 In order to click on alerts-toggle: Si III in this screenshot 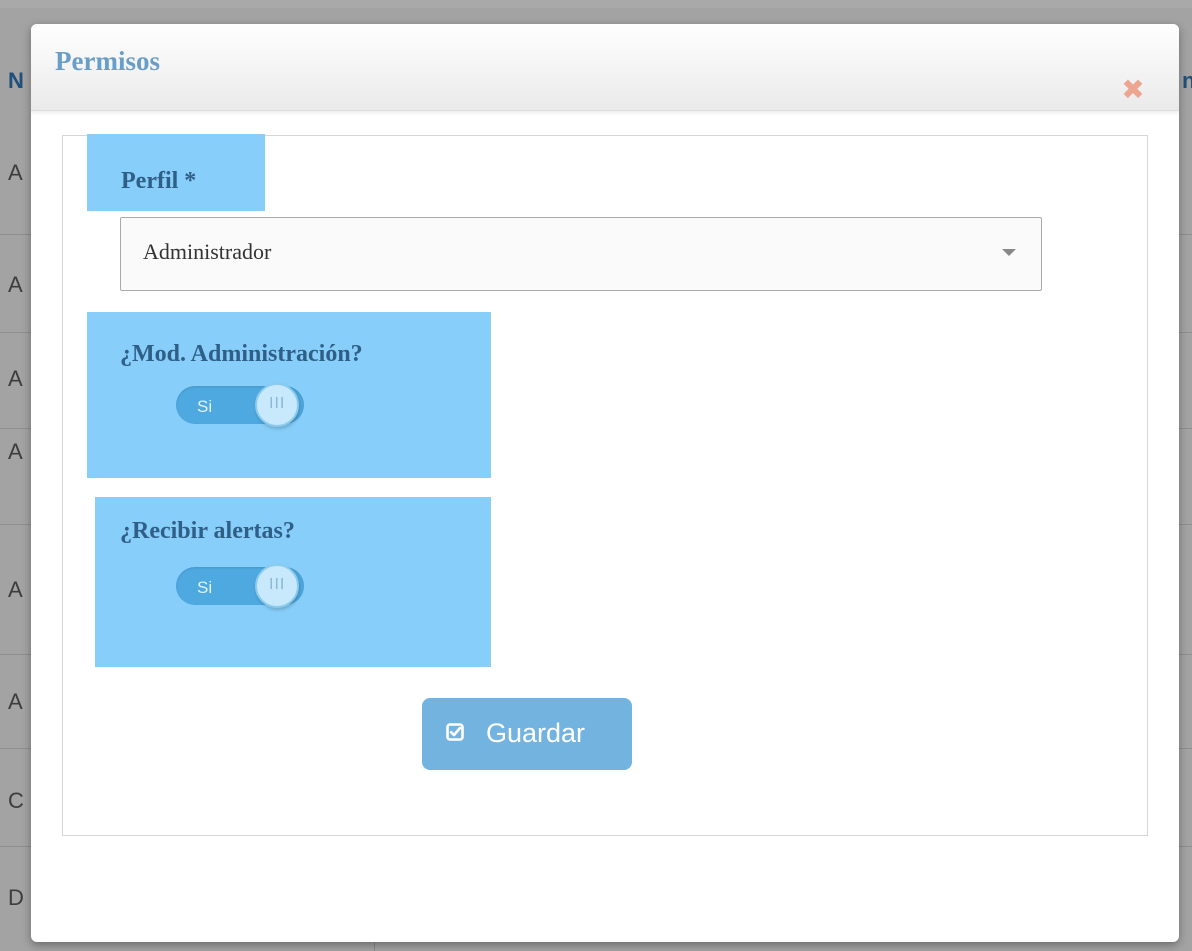, I will do `click(241, 586)`.